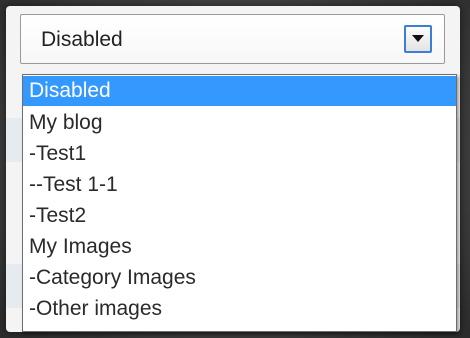 The image size is (470, 338). I want to click on category-select: Disabled, so click(232, 39).